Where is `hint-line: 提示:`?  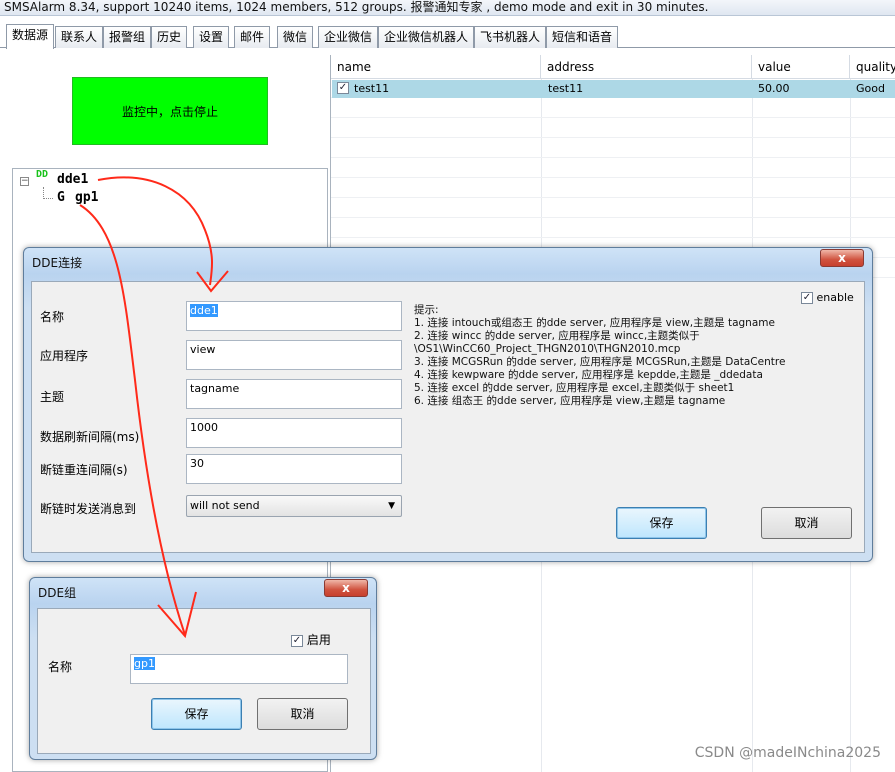
hint-line: 提示: is located at coordinates (426, 310).